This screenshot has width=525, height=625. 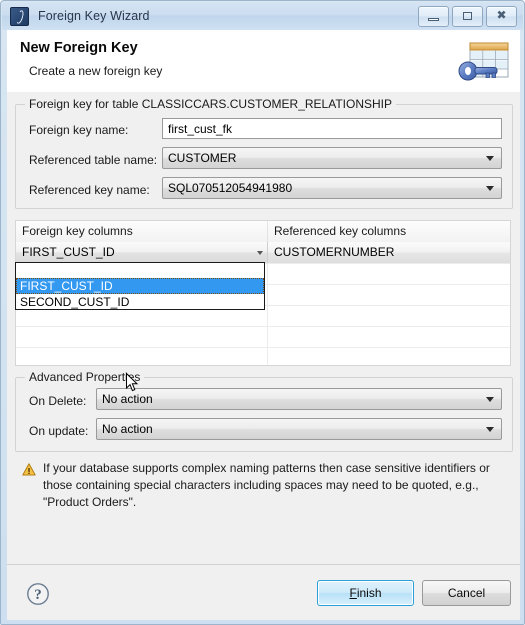 I want to click on page-title: New Foreign Key, so click(x=79, y=48).